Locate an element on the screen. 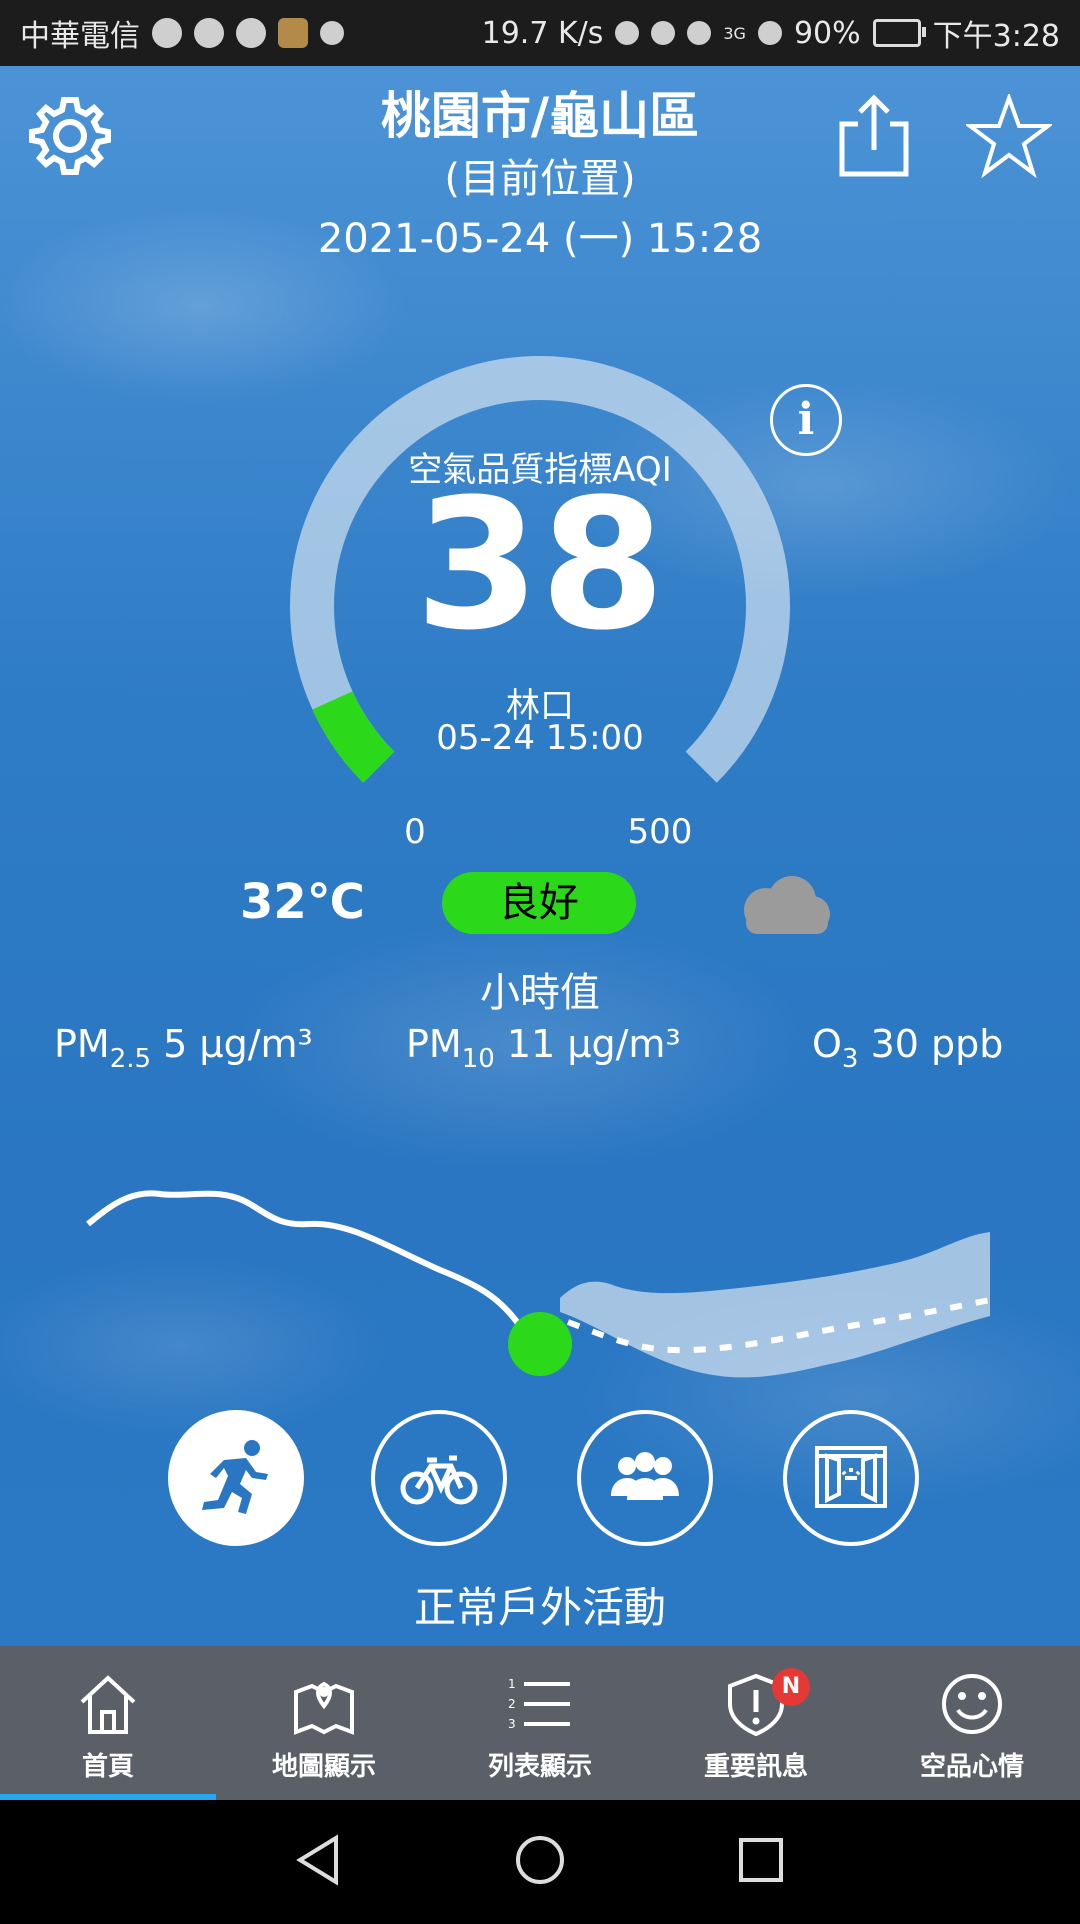  status-left: 中華電信 is located at coordinates (182, 33).